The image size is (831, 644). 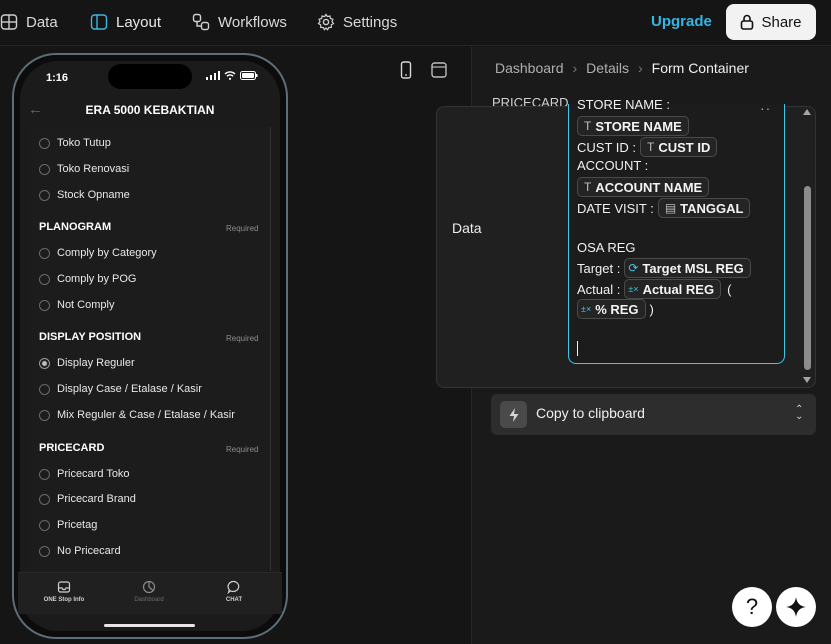 I want to click on dynamic-island, so click(x=150, y=76).